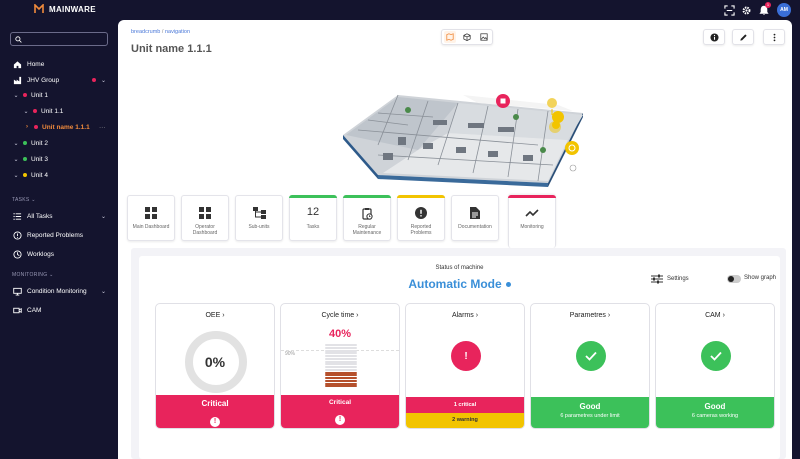 The image size is (800, 459). Describe the element at coordinates (590, 412) in the screenshot. I see `card-footer-good: Good 6 parametres under limit` at that location.